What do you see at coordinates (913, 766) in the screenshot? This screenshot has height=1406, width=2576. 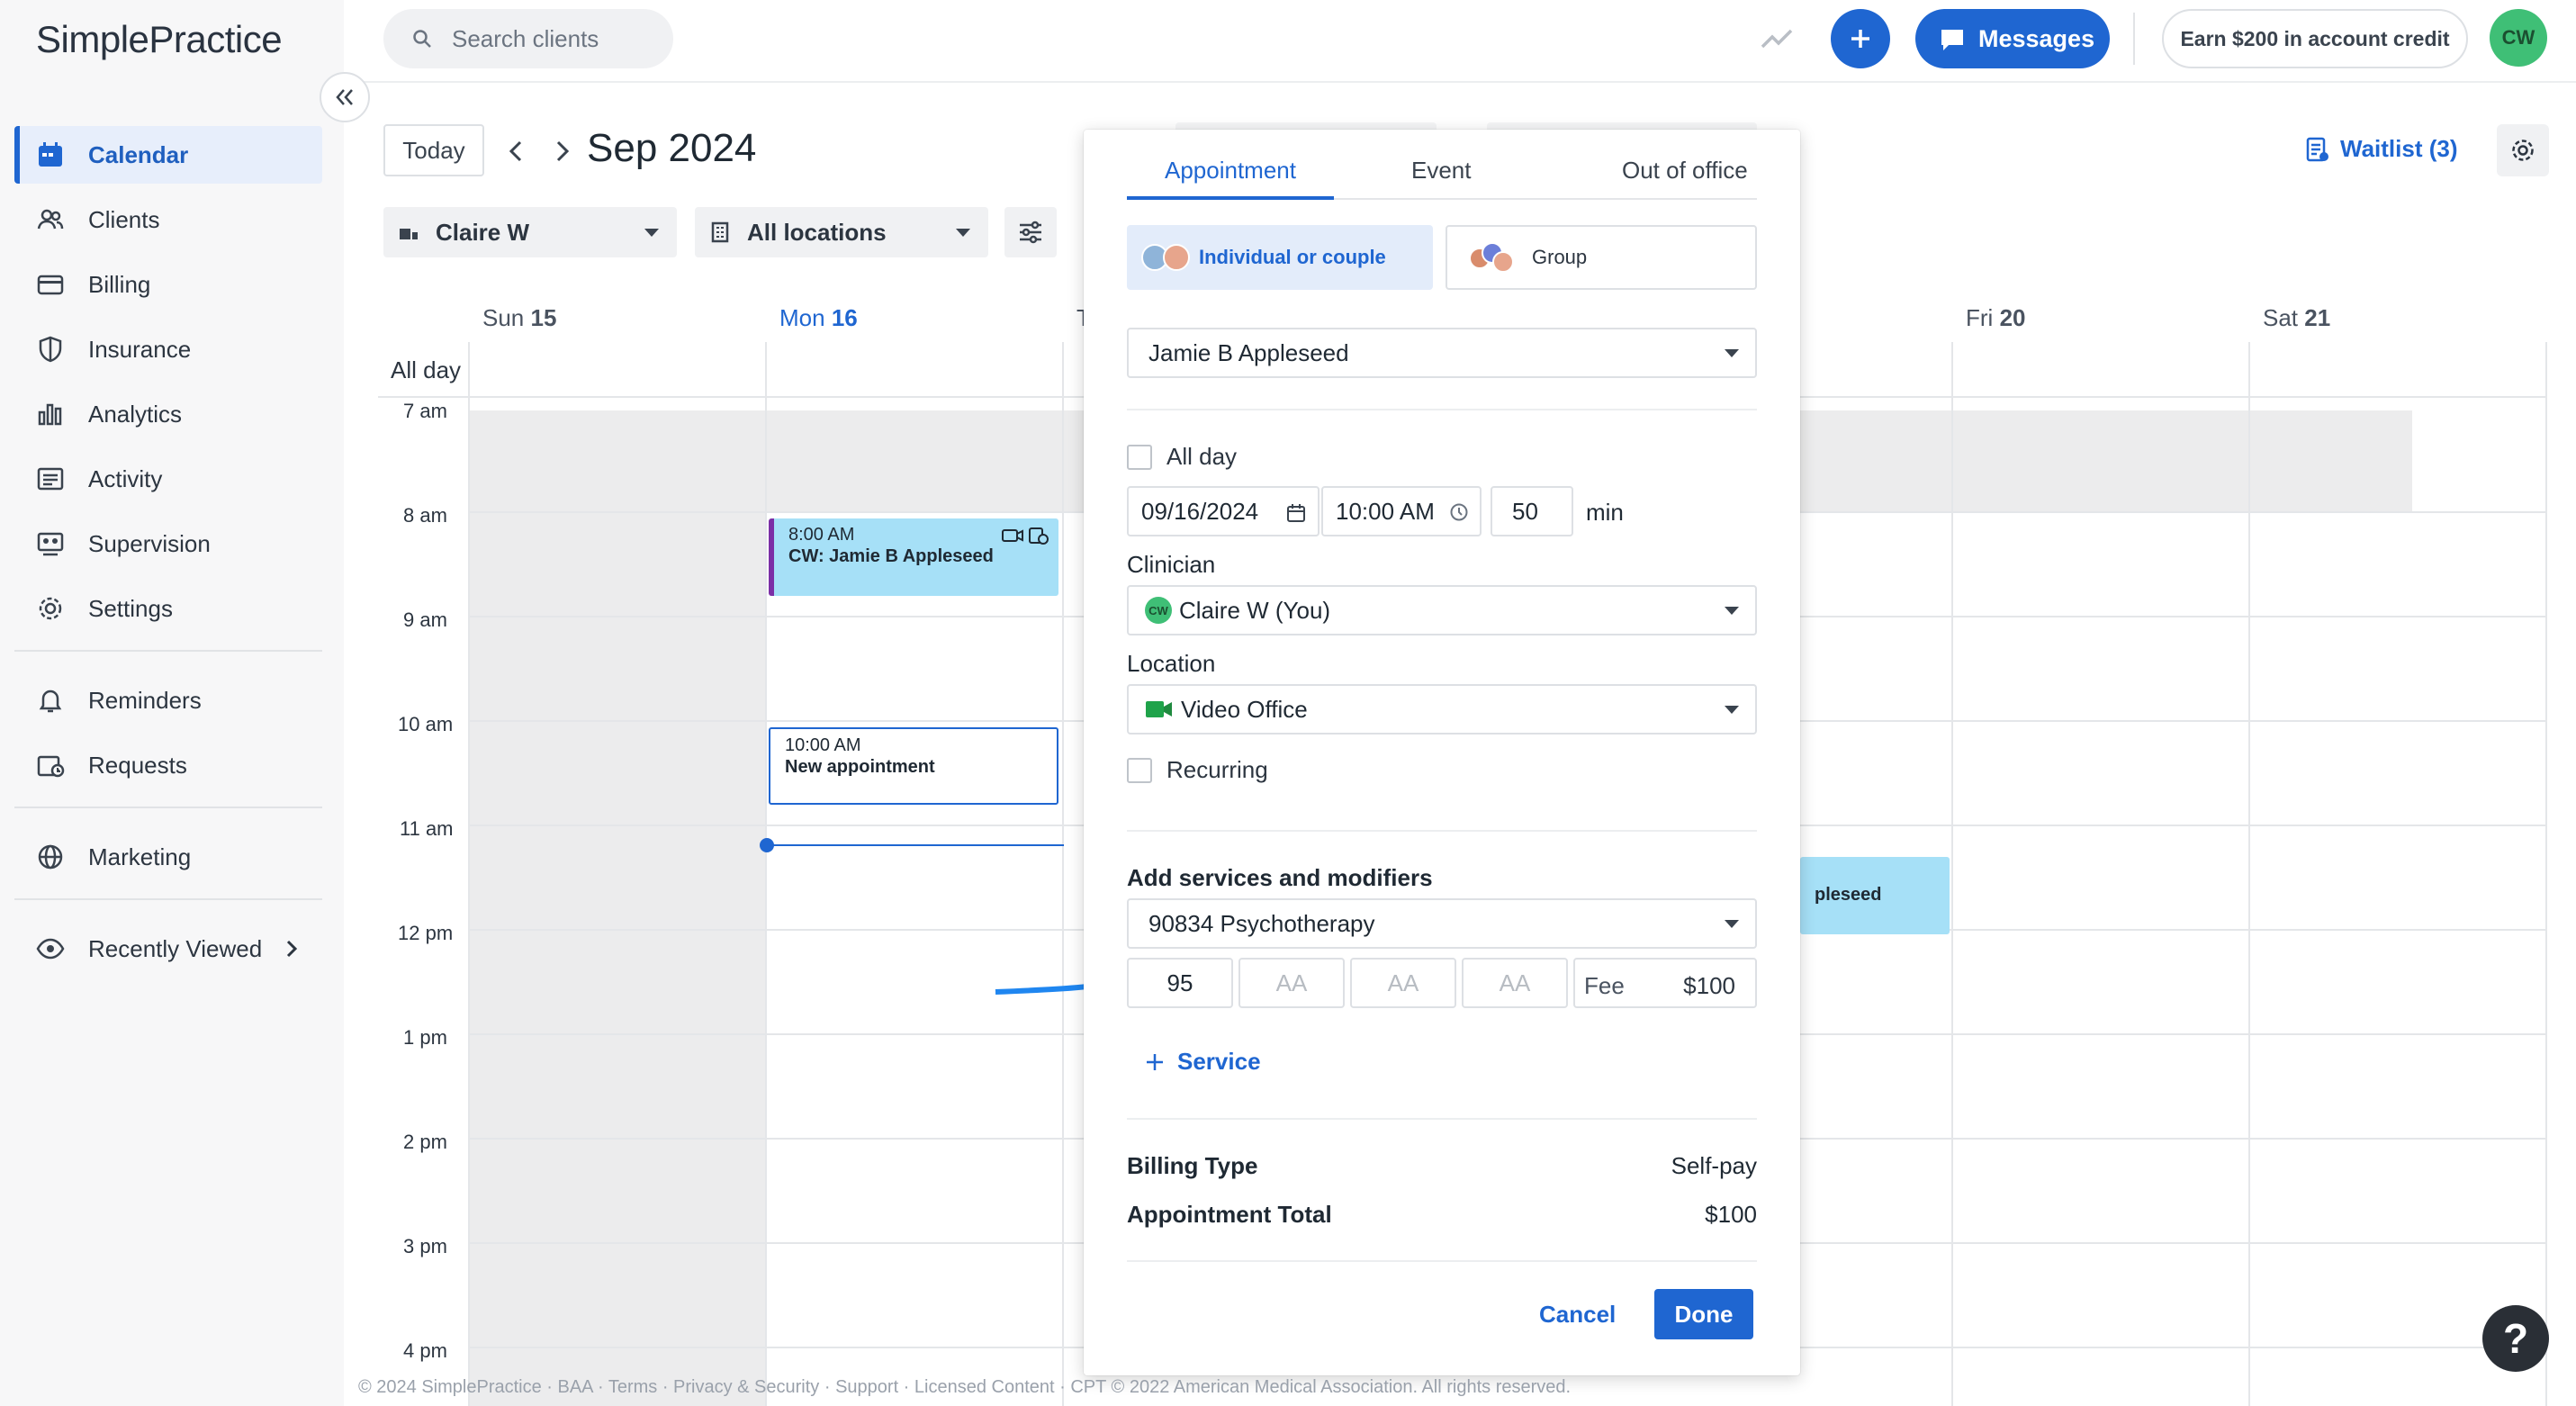 I see `new-appointment-event: 10:00 AM New appointment` at bounding box center [913, 766].